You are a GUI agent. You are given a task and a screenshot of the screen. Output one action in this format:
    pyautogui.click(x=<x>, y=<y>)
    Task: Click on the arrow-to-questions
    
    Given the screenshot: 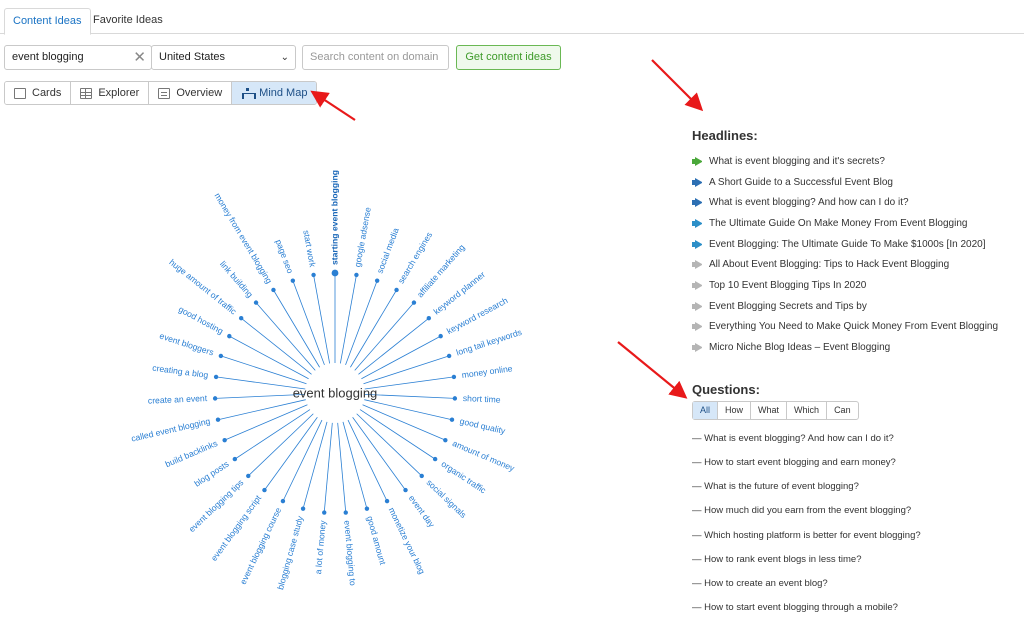 What is the action you would take?
    pyautogui.click(x=652, y=370)
    